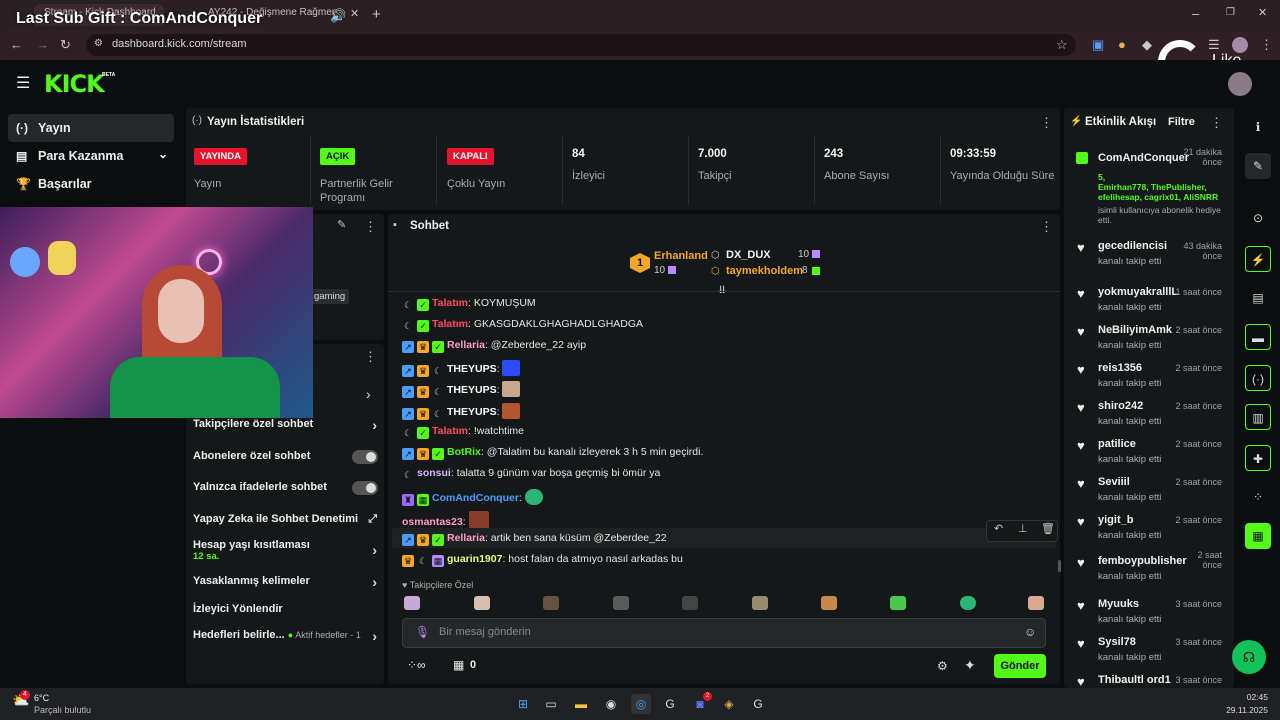  What do you see at coordinates (1151, 617) in the screenshot?
I see `activity-item: ♥ Myuuks 3 saat önce kanalı takip etti` at bounding box center [1151, 617].